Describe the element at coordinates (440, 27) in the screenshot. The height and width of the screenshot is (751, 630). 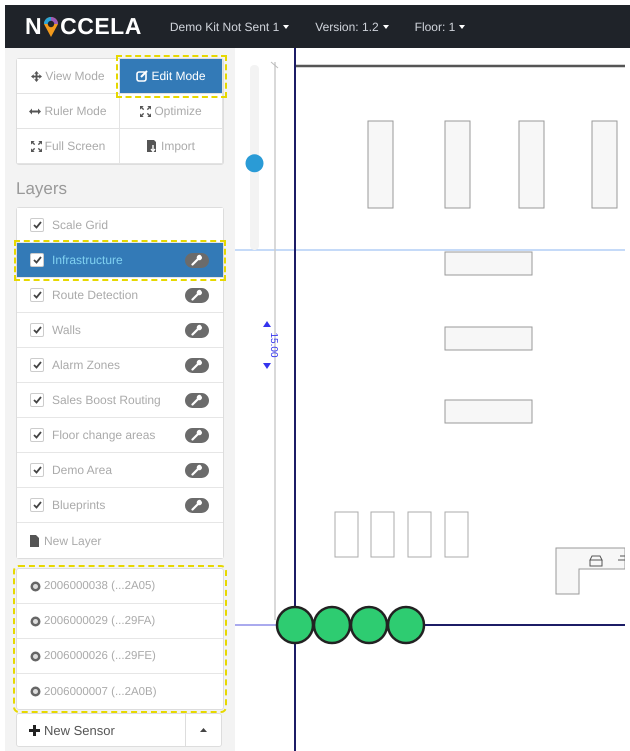
I see `dropdown-menu: Floor: 1` at that location.